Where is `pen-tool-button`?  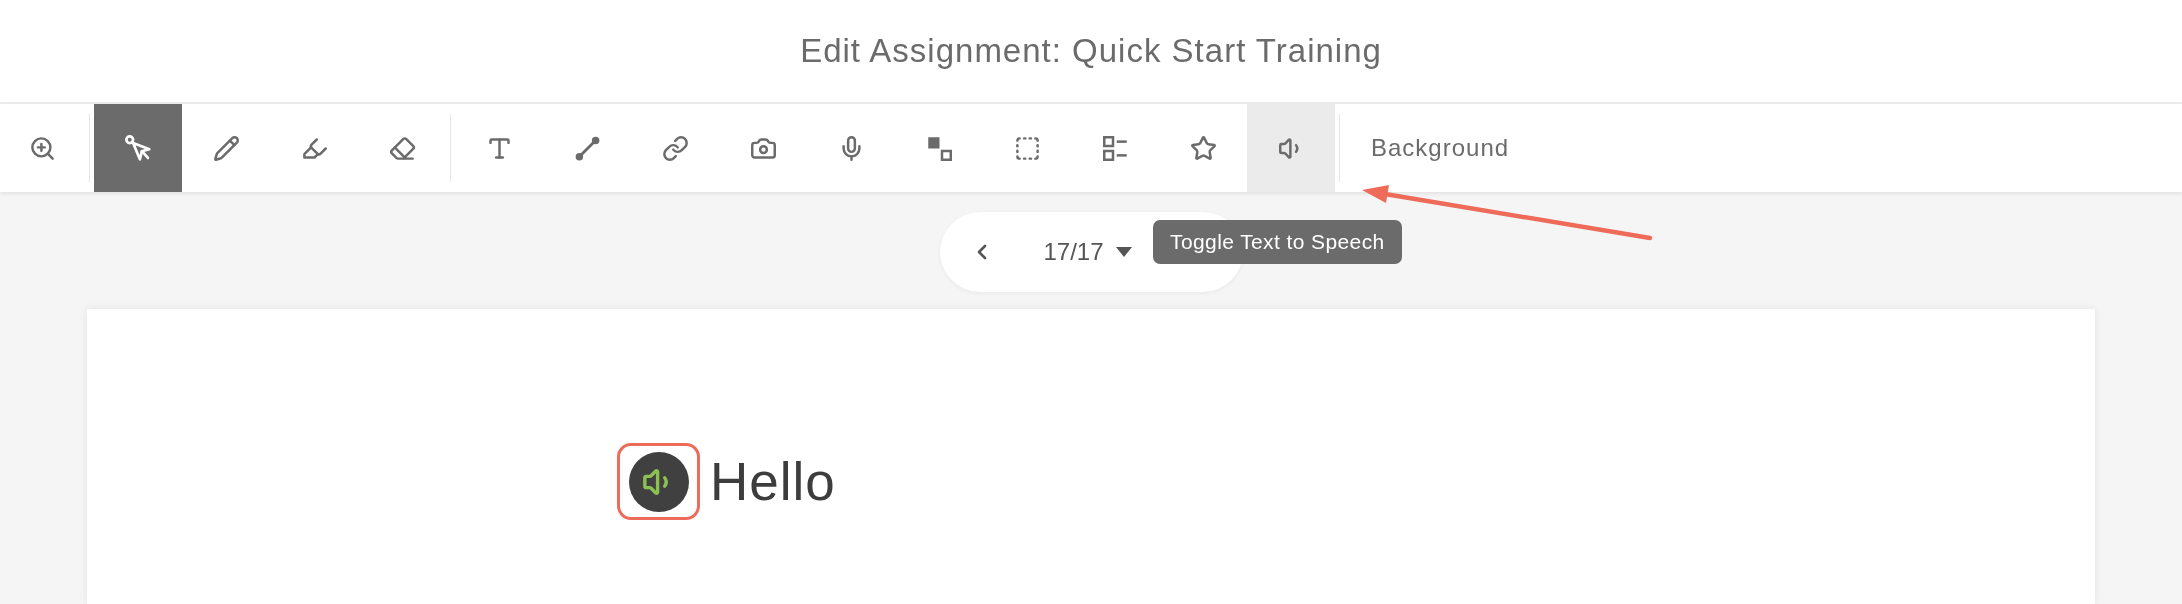 pen-tool-button is located at coordinates (226, 148).